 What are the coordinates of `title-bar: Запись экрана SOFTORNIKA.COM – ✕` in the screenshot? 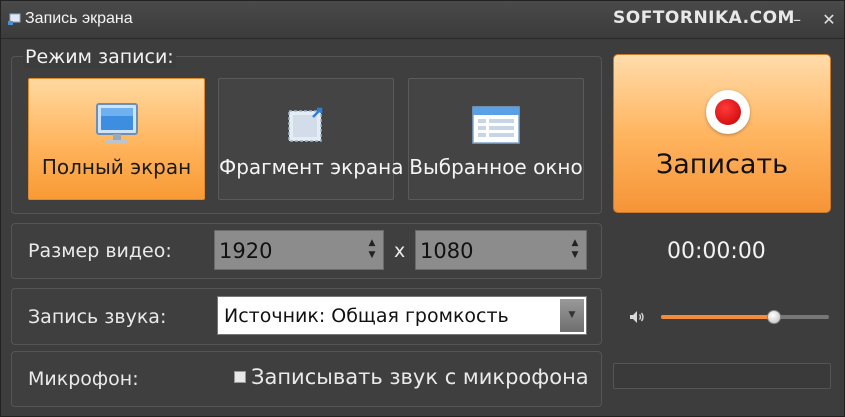 It's located at (422, 20).